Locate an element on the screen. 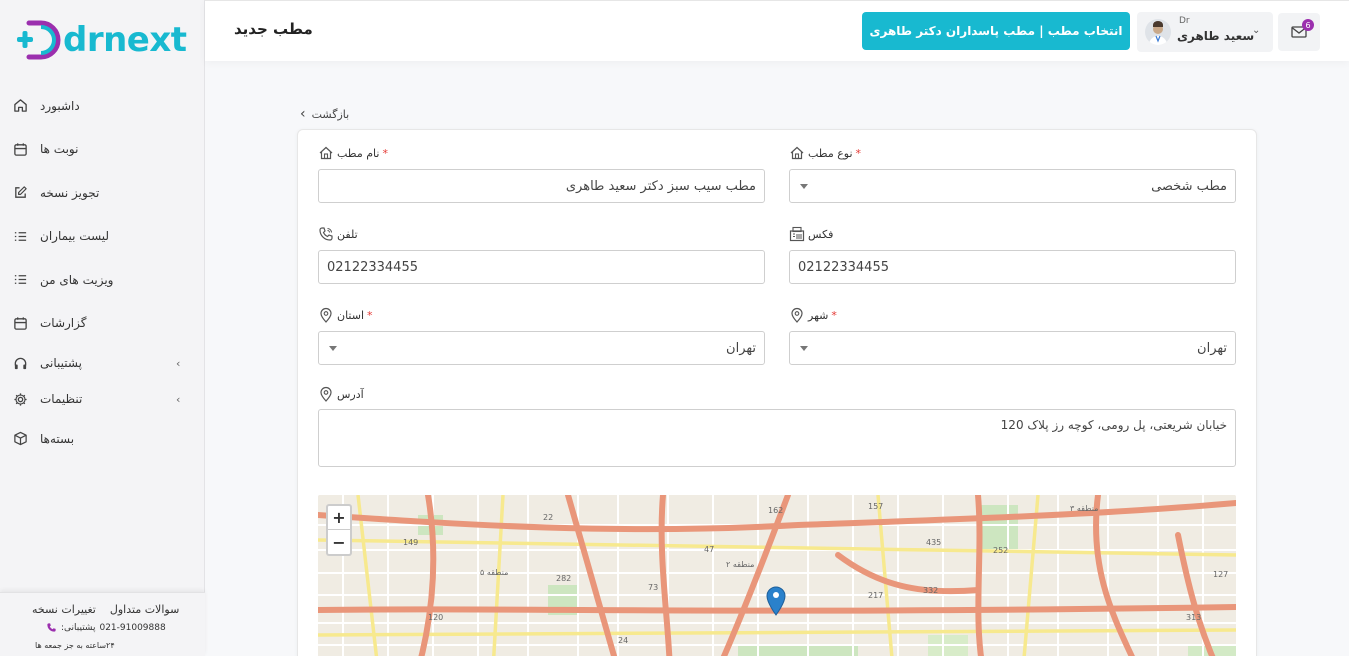 The image size is (1349, 656). city-value: تهران is located at coordinates (1212, 348).